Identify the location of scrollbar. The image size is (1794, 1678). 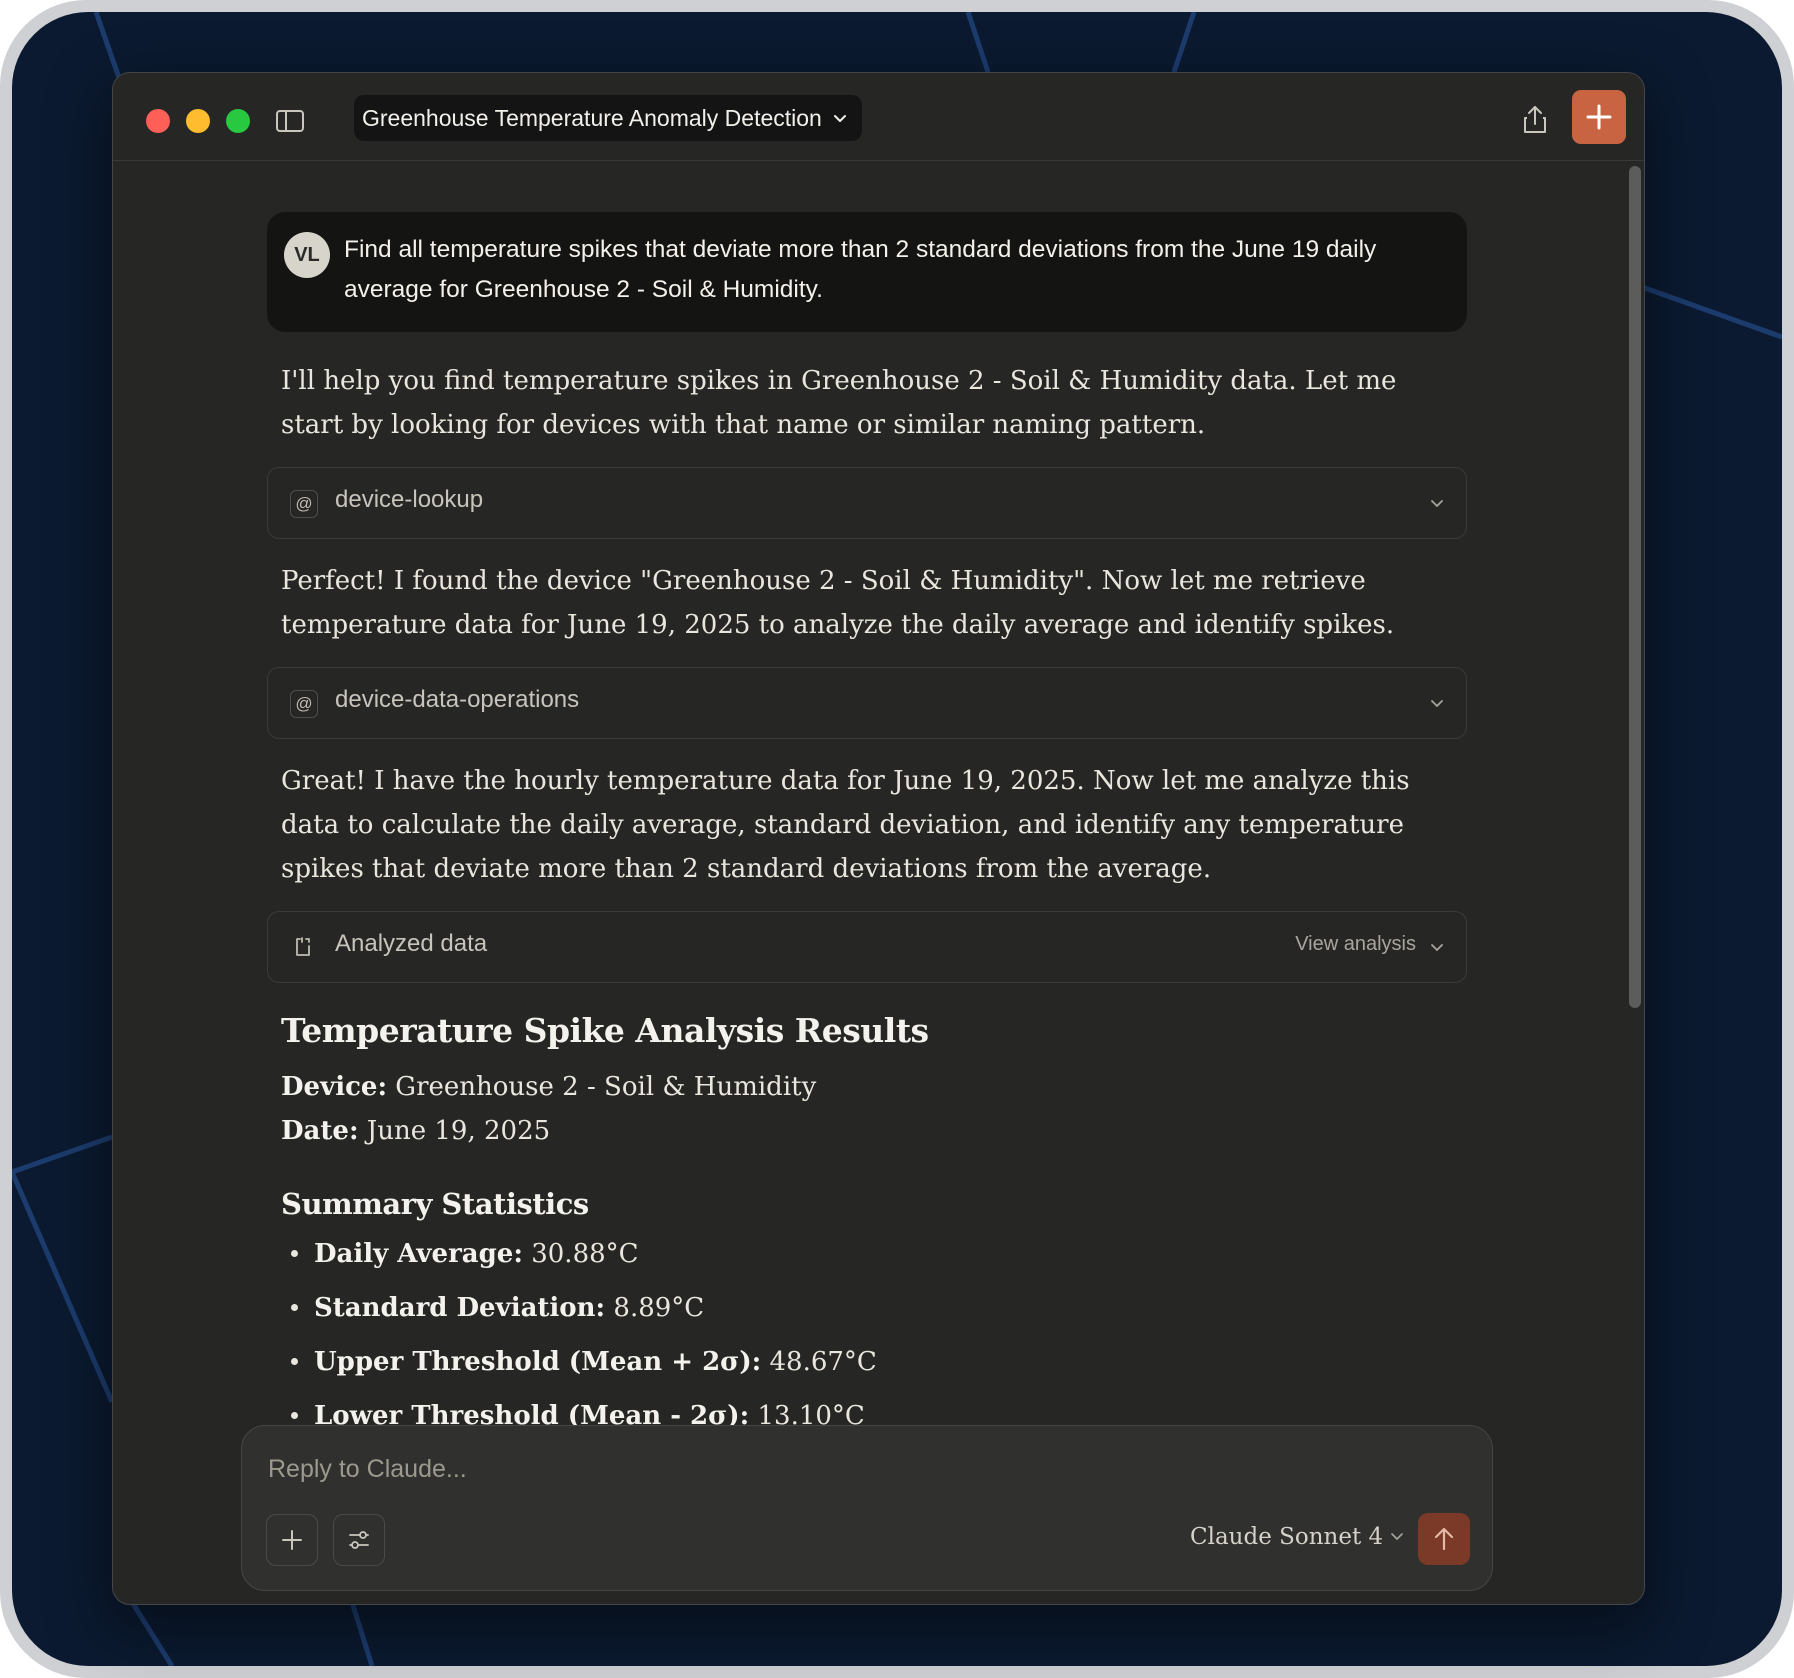
(1635, 587).